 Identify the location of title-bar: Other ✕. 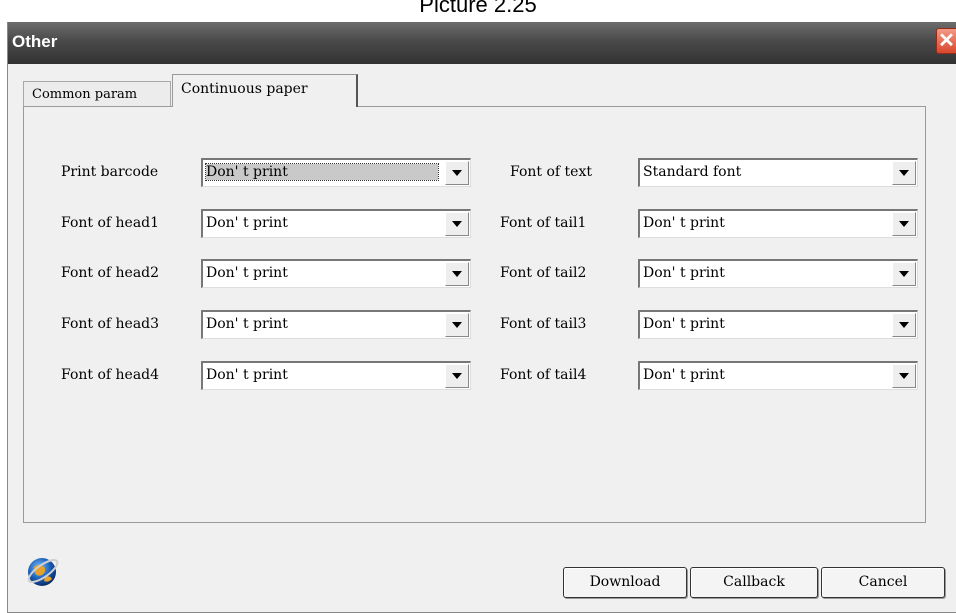
(482, 43).